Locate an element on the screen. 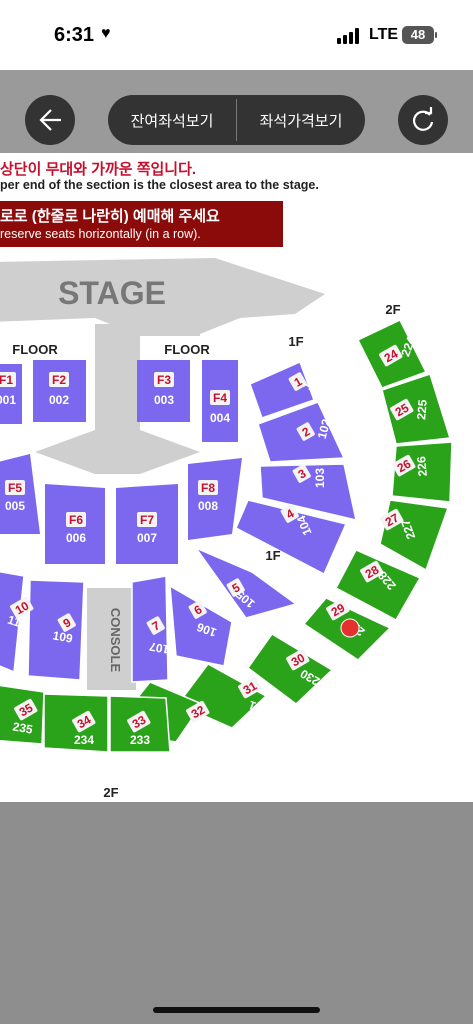  level-1f-label-top: 1F is located at coordinates (295, 341).